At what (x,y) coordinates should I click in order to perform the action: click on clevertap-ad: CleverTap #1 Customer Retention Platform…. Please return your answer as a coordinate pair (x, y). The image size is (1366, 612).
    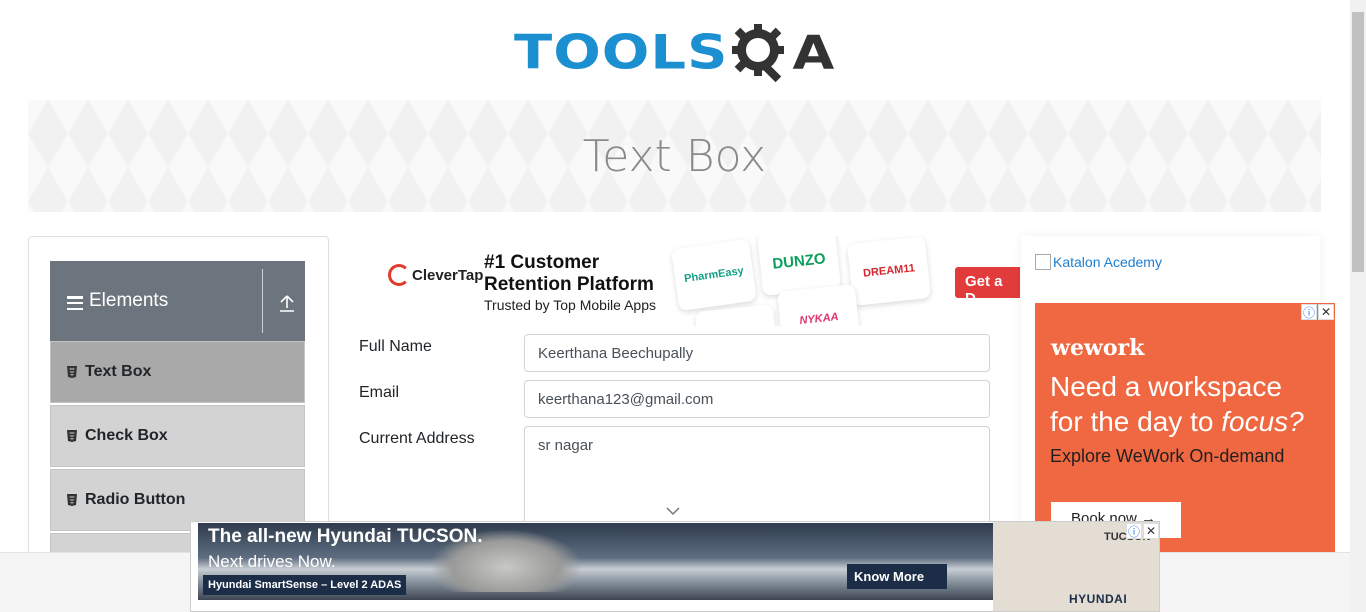
    Looking at the image, I should click on (700, 281).